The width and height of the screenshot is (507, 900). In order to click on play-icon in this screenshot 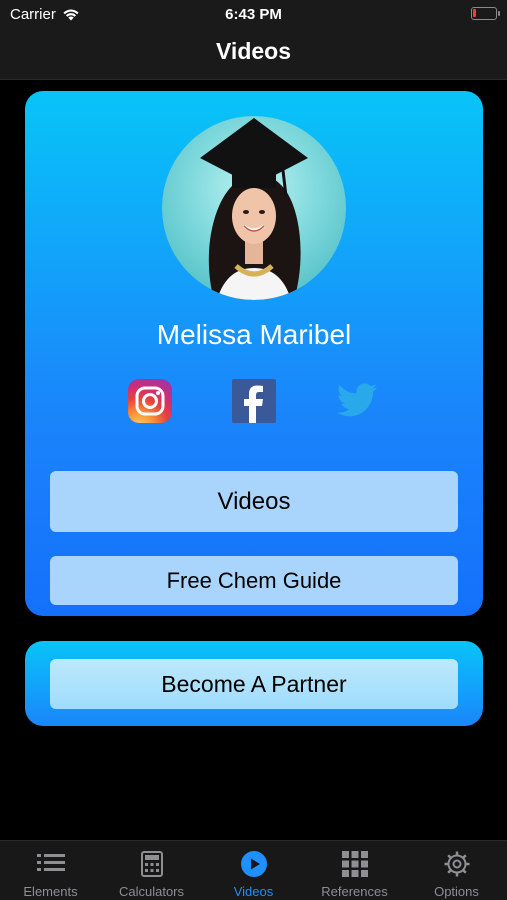, I will do `click(253, 864)`.